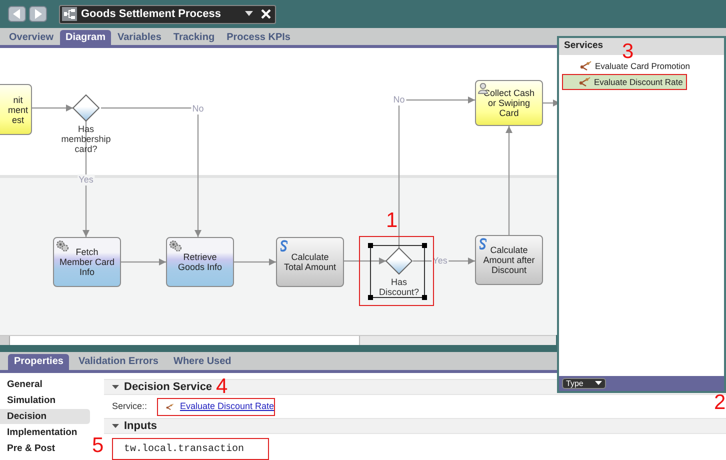 This screenshot has width=726, height=460. Describe the element at coordinates (638, 82) in the screenshot. I see `service-name: Evaluate Discount Rate` at that location.